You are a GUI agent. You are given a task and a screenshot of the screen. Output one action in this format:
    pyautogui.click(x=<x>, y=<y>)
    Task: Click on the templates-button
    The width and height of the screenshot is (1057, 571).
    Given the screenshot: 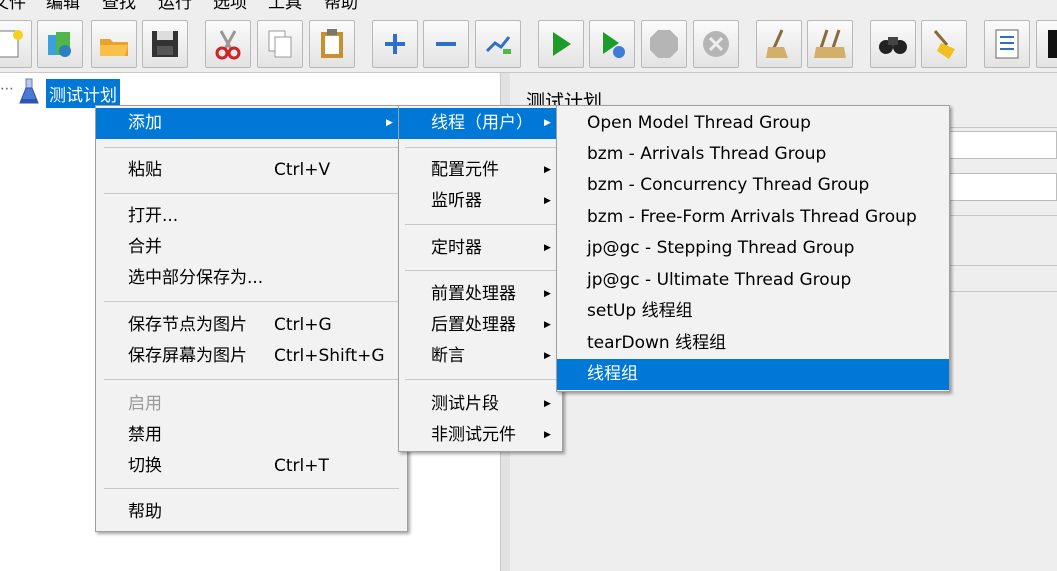 What is the action you would take?
    pyautogui.click(x=60, y=44)
    